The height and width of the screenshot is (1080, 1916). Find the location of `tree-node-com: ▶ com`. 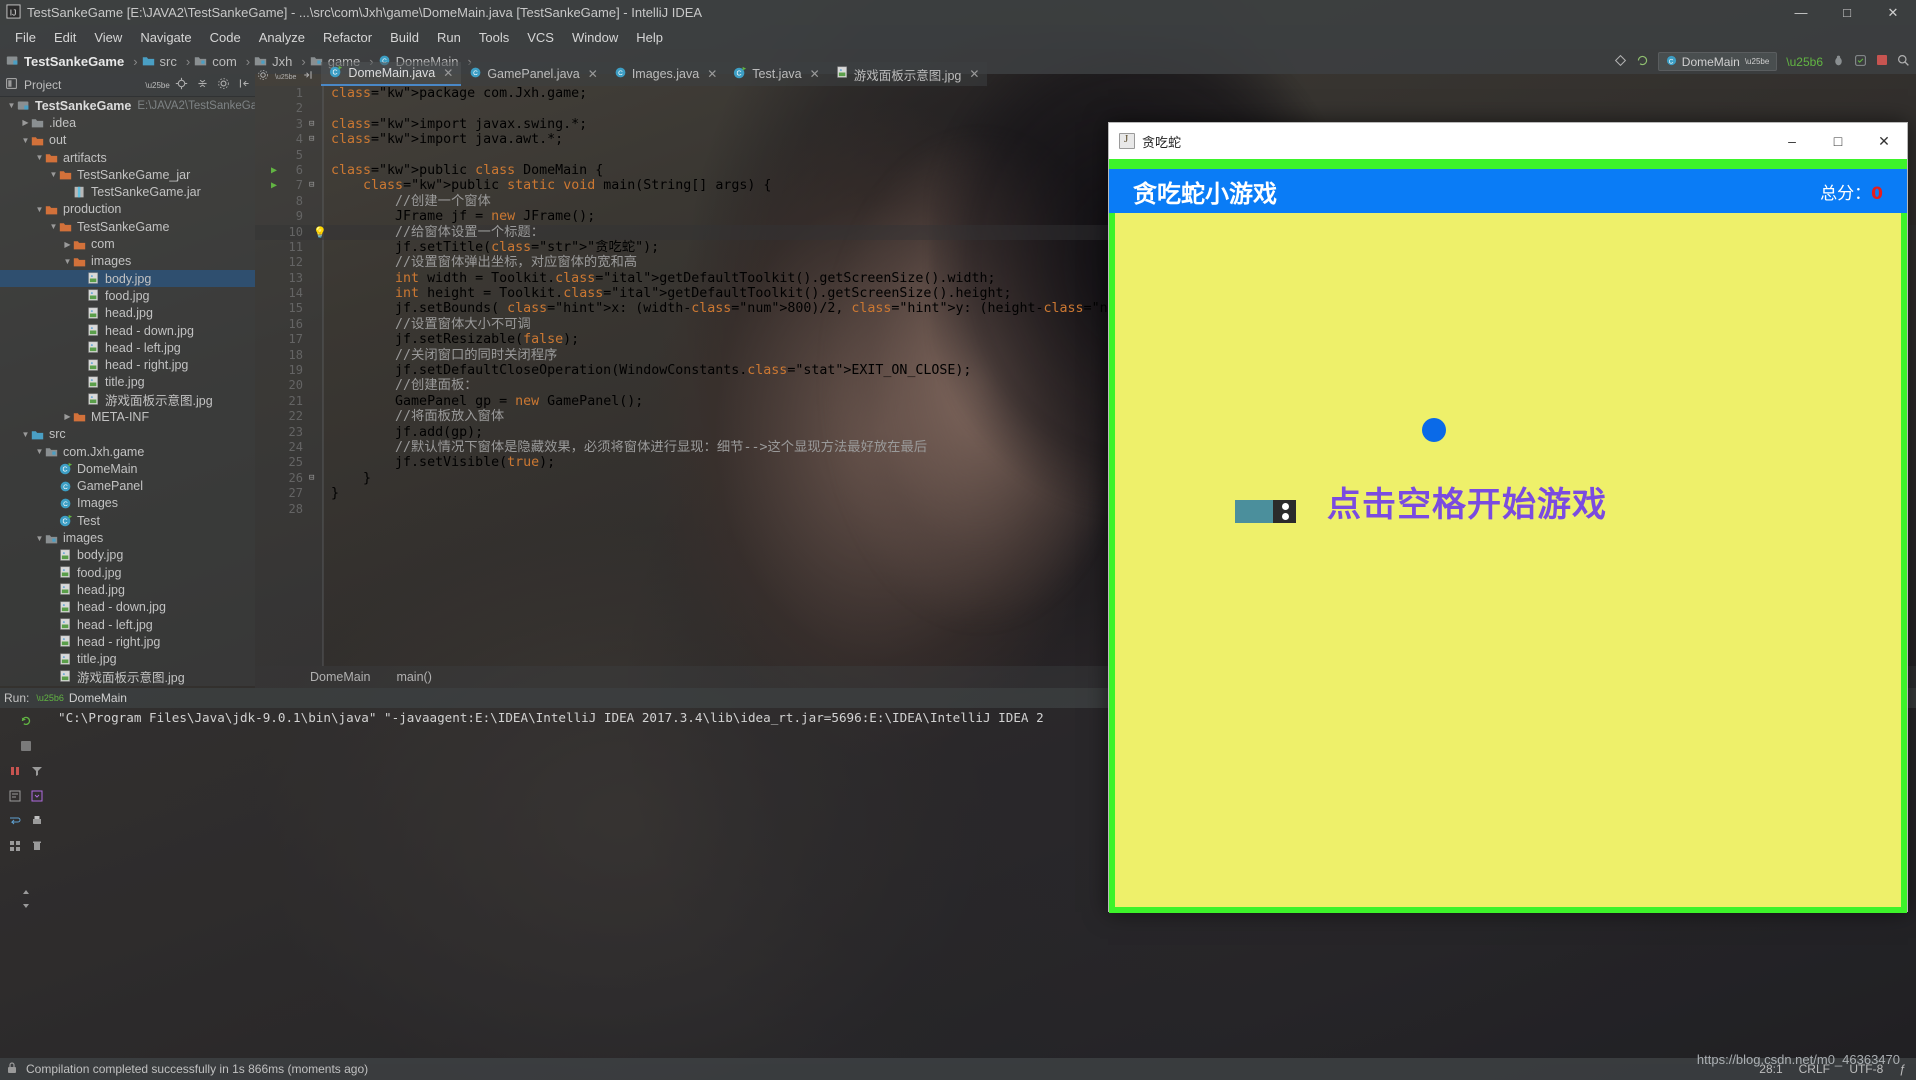

tree-node-com: ▶ com is located at coordinates (127, 243).